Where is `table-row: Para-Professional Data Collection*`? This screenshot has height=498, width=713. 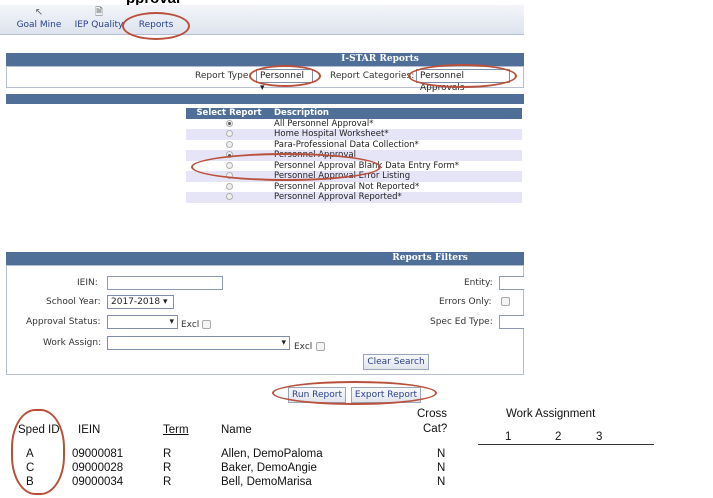
table-row: Para-Professional Data Collection* is located at coordinates (354, 145).